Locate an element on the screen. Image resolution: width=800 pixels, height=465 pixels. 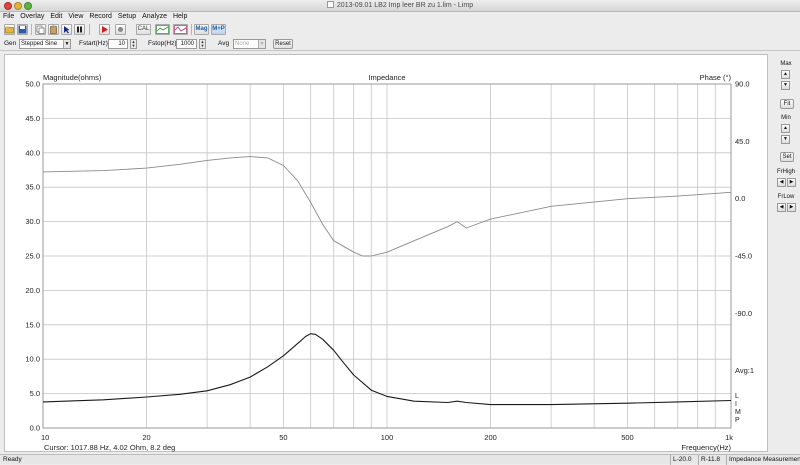
menu-analyze: Analyze is located at coordinates (154, 17).